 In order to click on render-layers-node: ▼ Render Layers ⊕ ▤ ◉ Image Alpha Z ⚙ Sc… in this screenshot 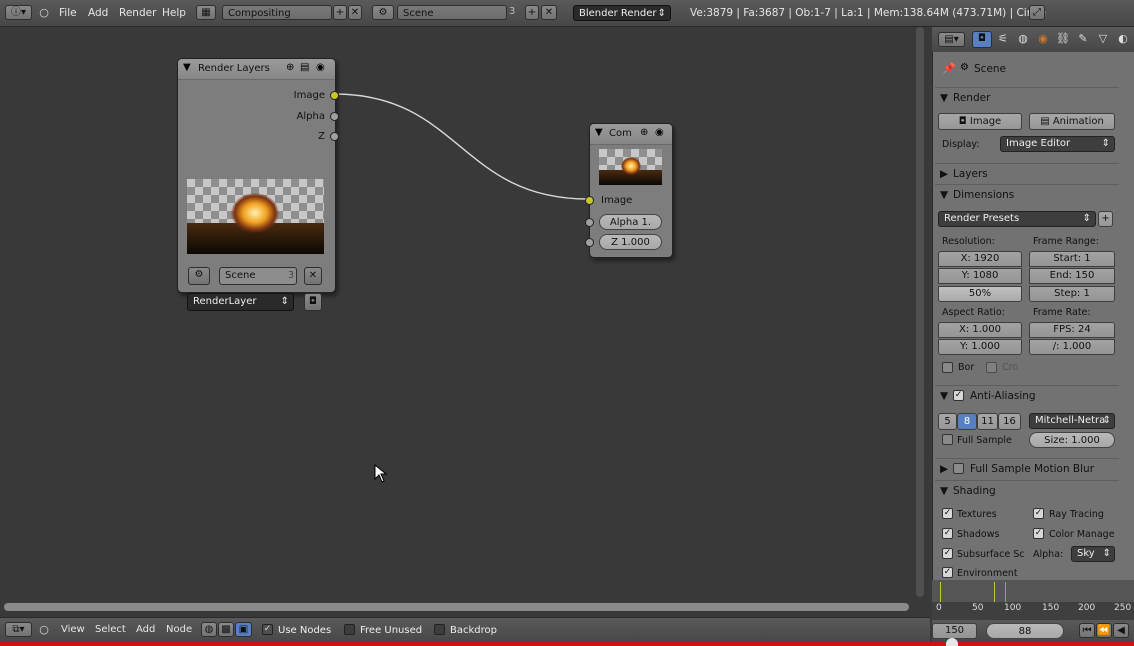, I will do `click(258, 184)`.